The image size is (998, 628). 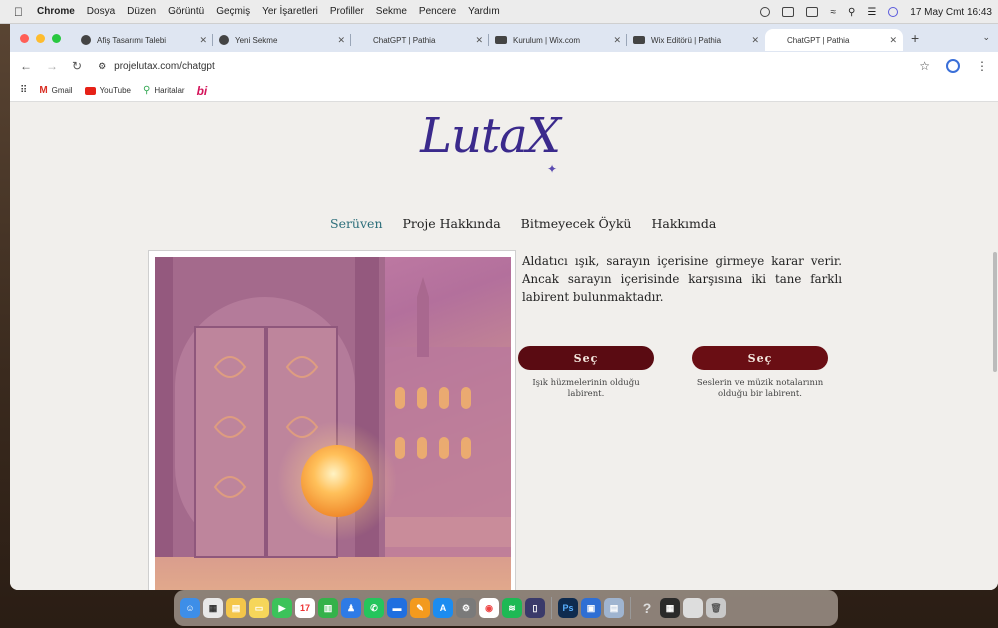 I want to click on tab-search-chevron-icon: ⌄, so click(x=986, y=37).